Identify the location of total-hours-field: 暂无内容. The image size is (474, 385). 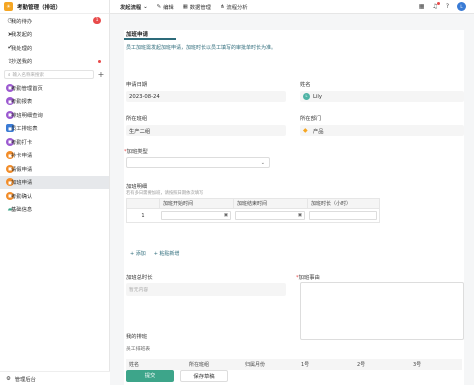
(206, 289).